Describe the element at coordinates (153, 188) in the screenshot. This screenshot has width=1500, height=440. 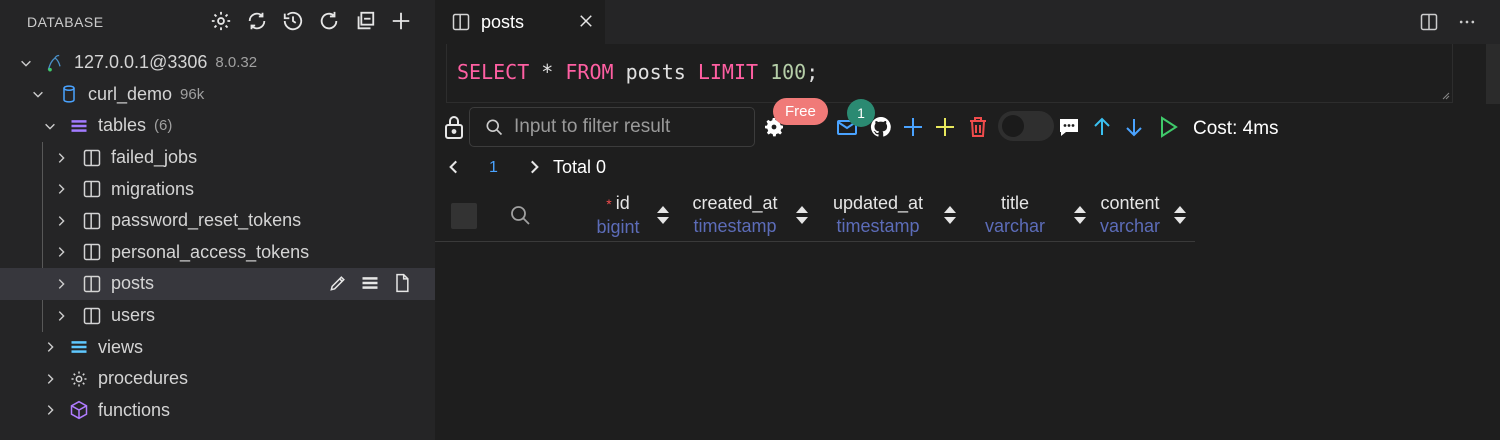
I see `table-label: migrations` at that location.